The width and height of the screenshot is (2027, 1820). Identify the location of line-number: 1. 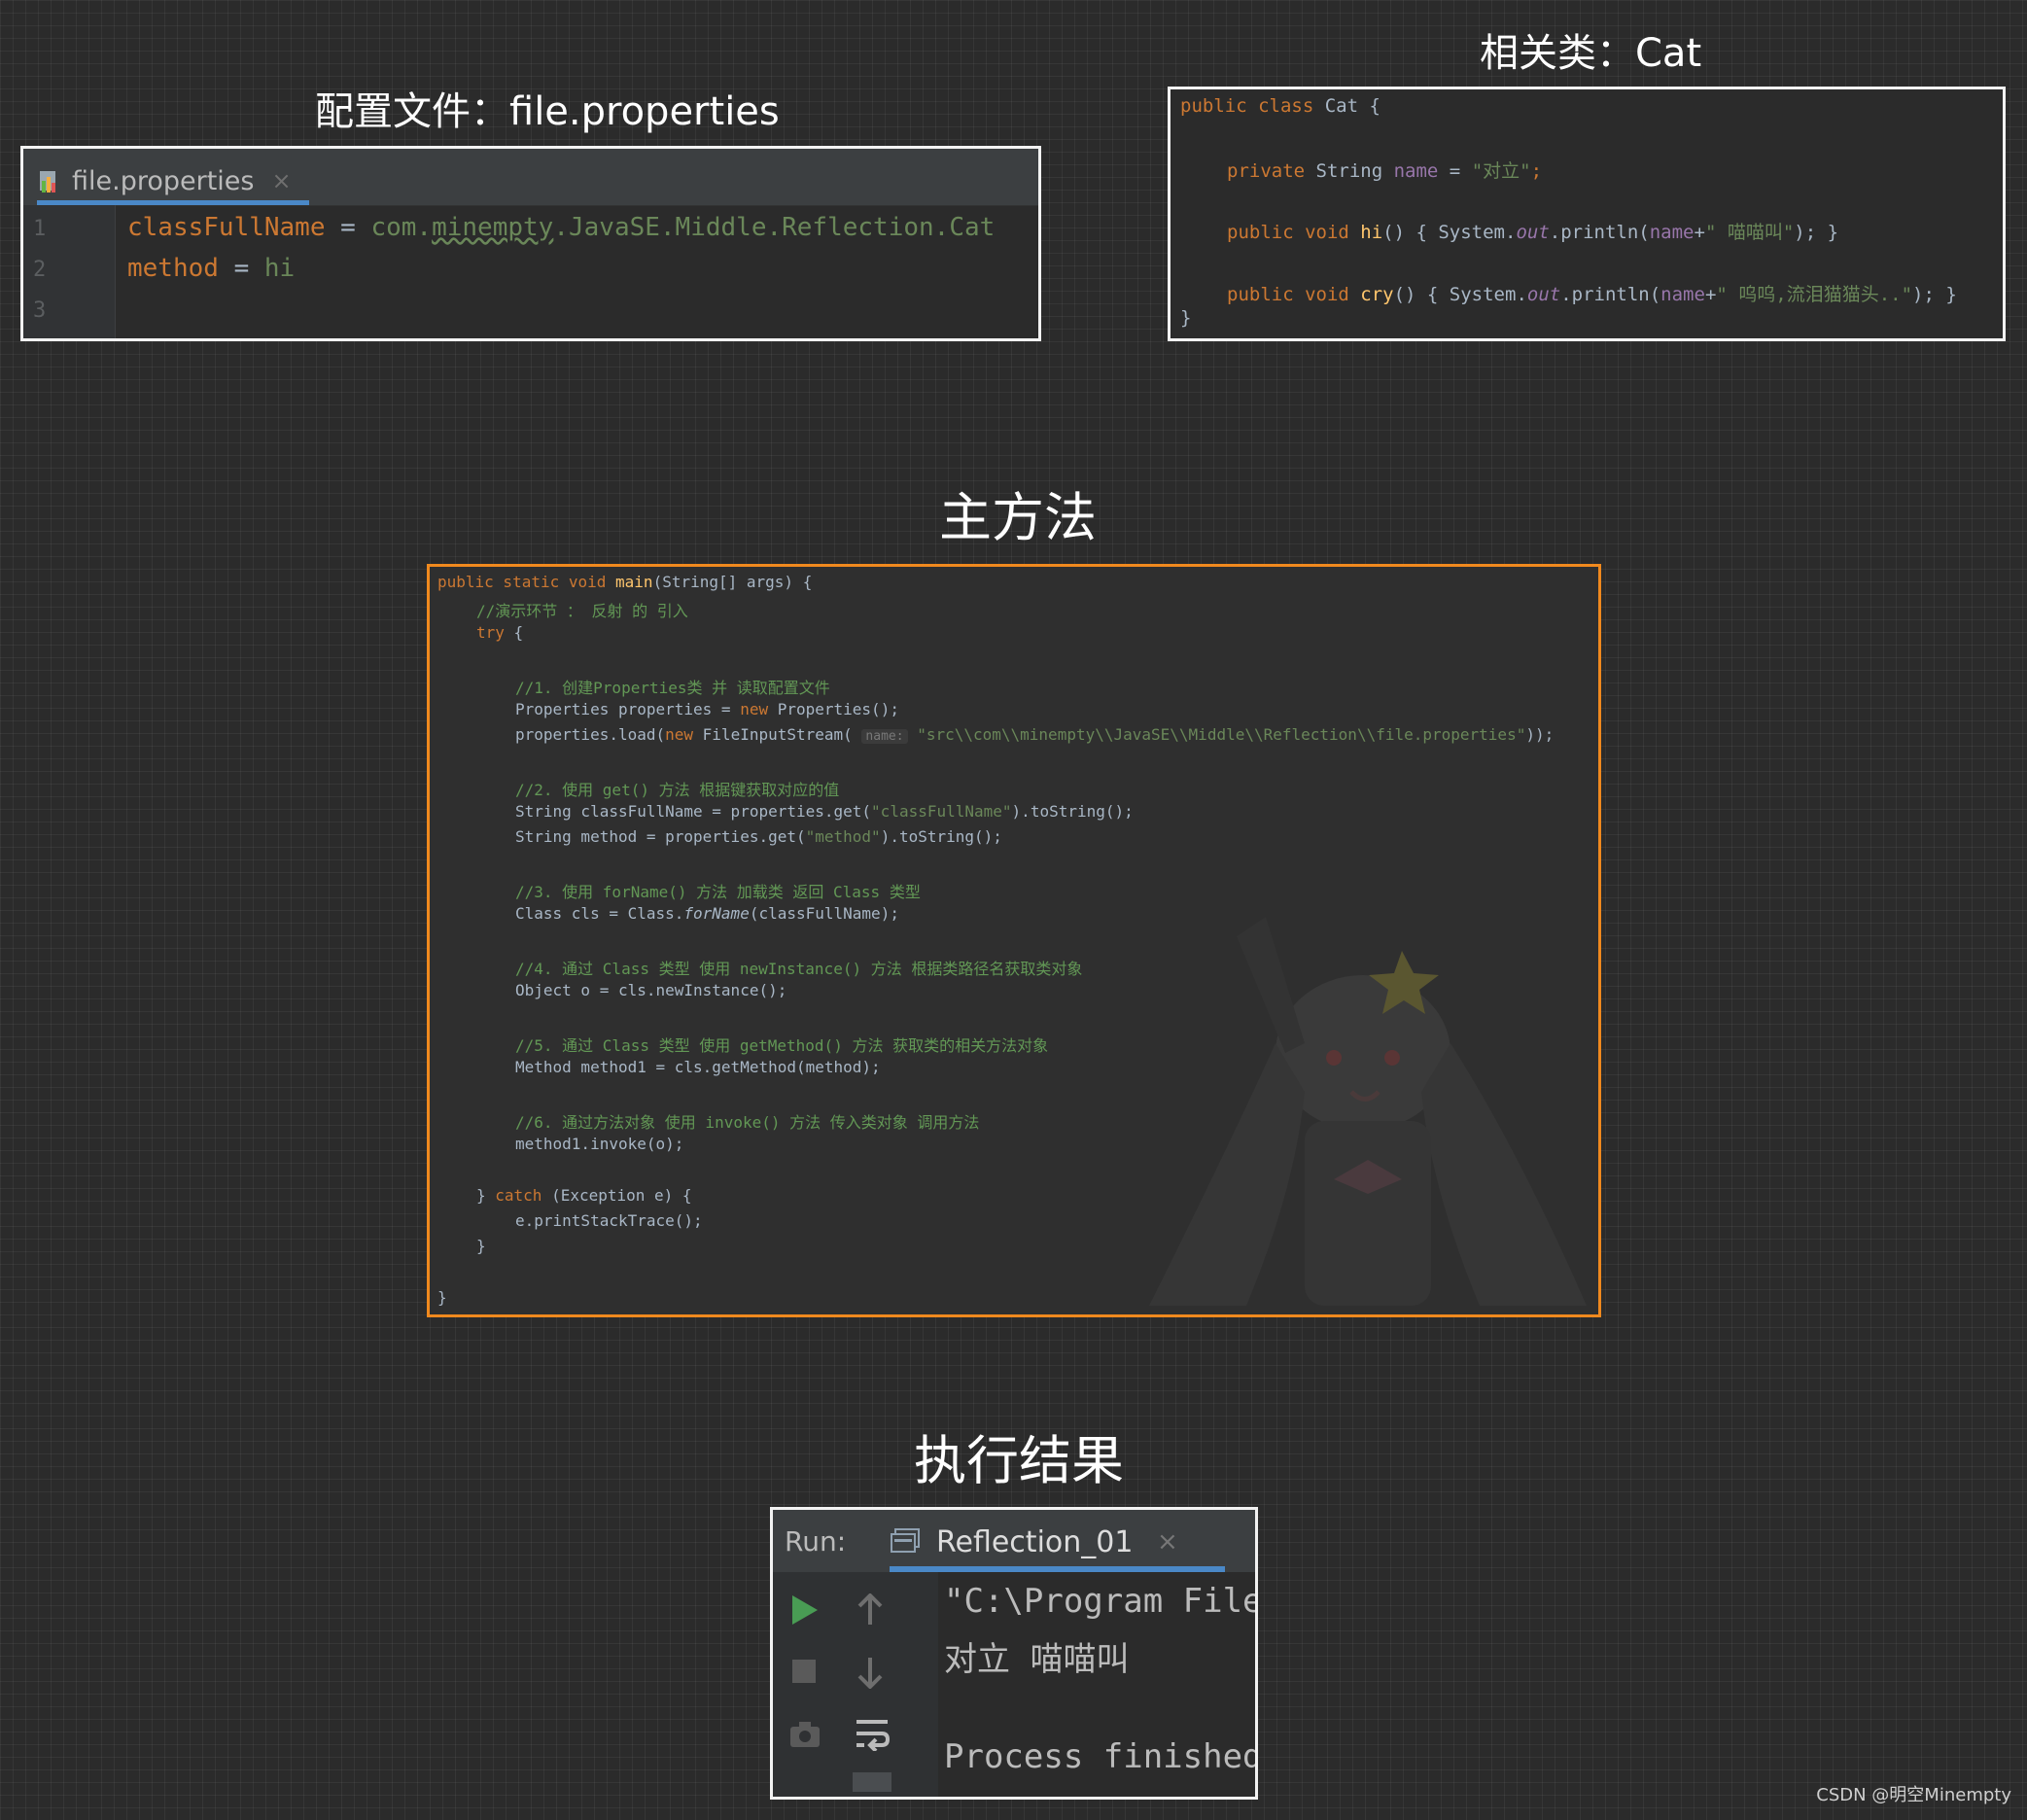
(40, 229).